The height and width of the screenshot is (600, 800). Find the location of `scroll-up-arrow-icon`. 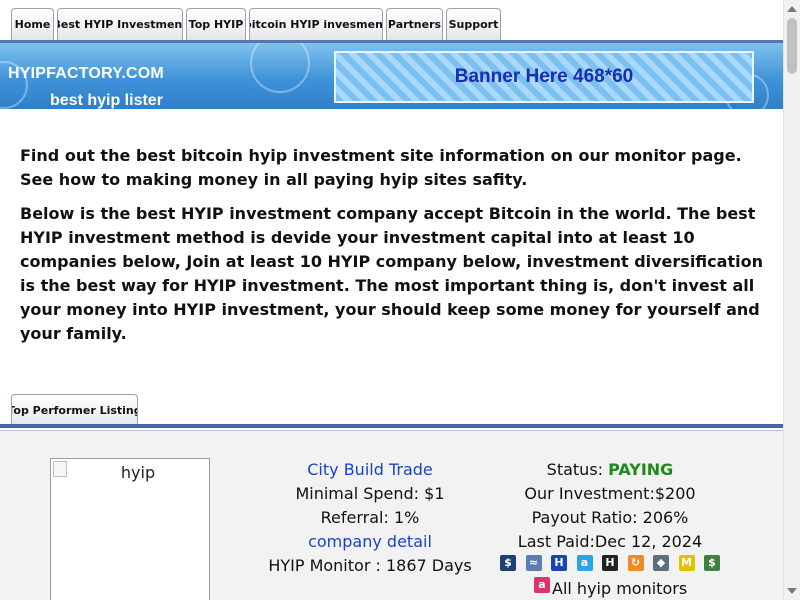

scroll-up-arrow-icon is located at coordinates (792, 9).